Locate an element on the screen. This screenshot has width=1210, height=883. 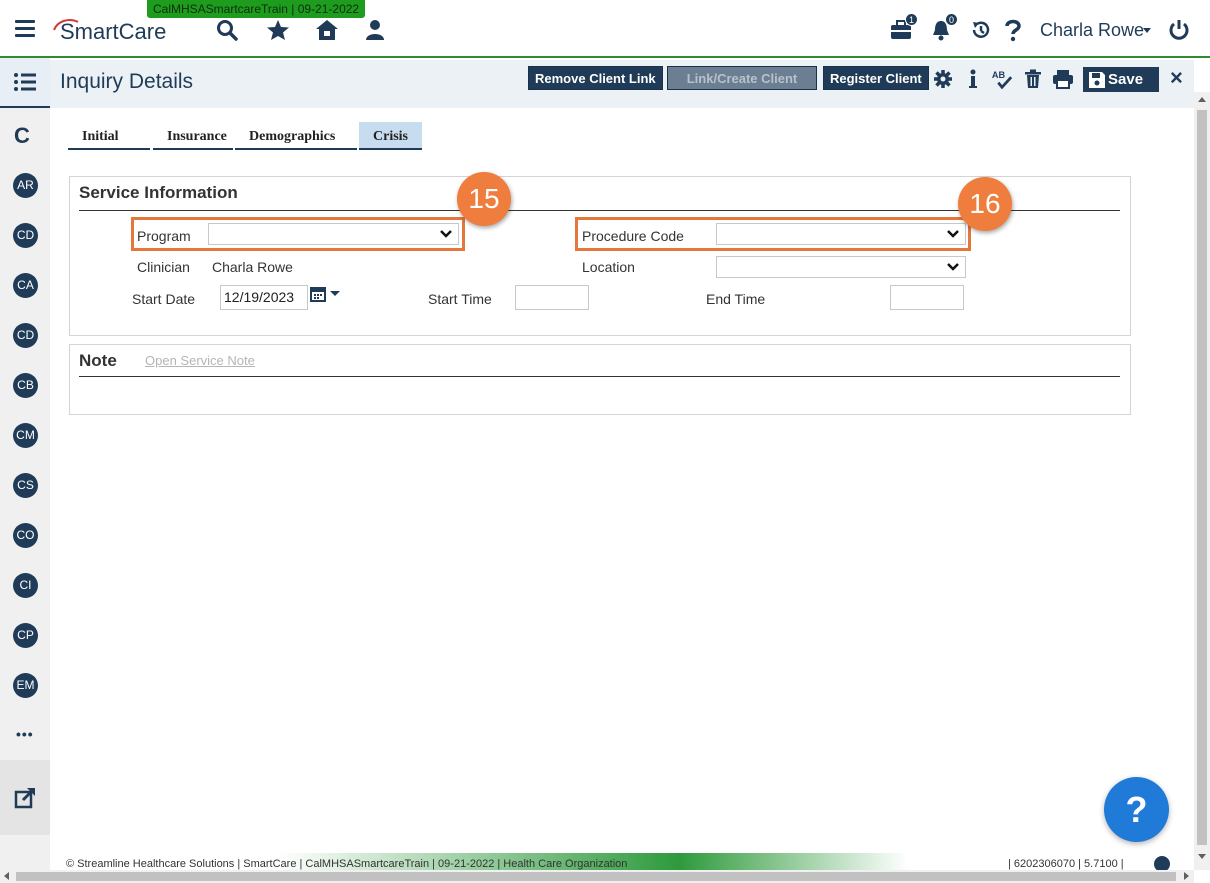
scroll-up-icon is located at coordinates (1202, 99).